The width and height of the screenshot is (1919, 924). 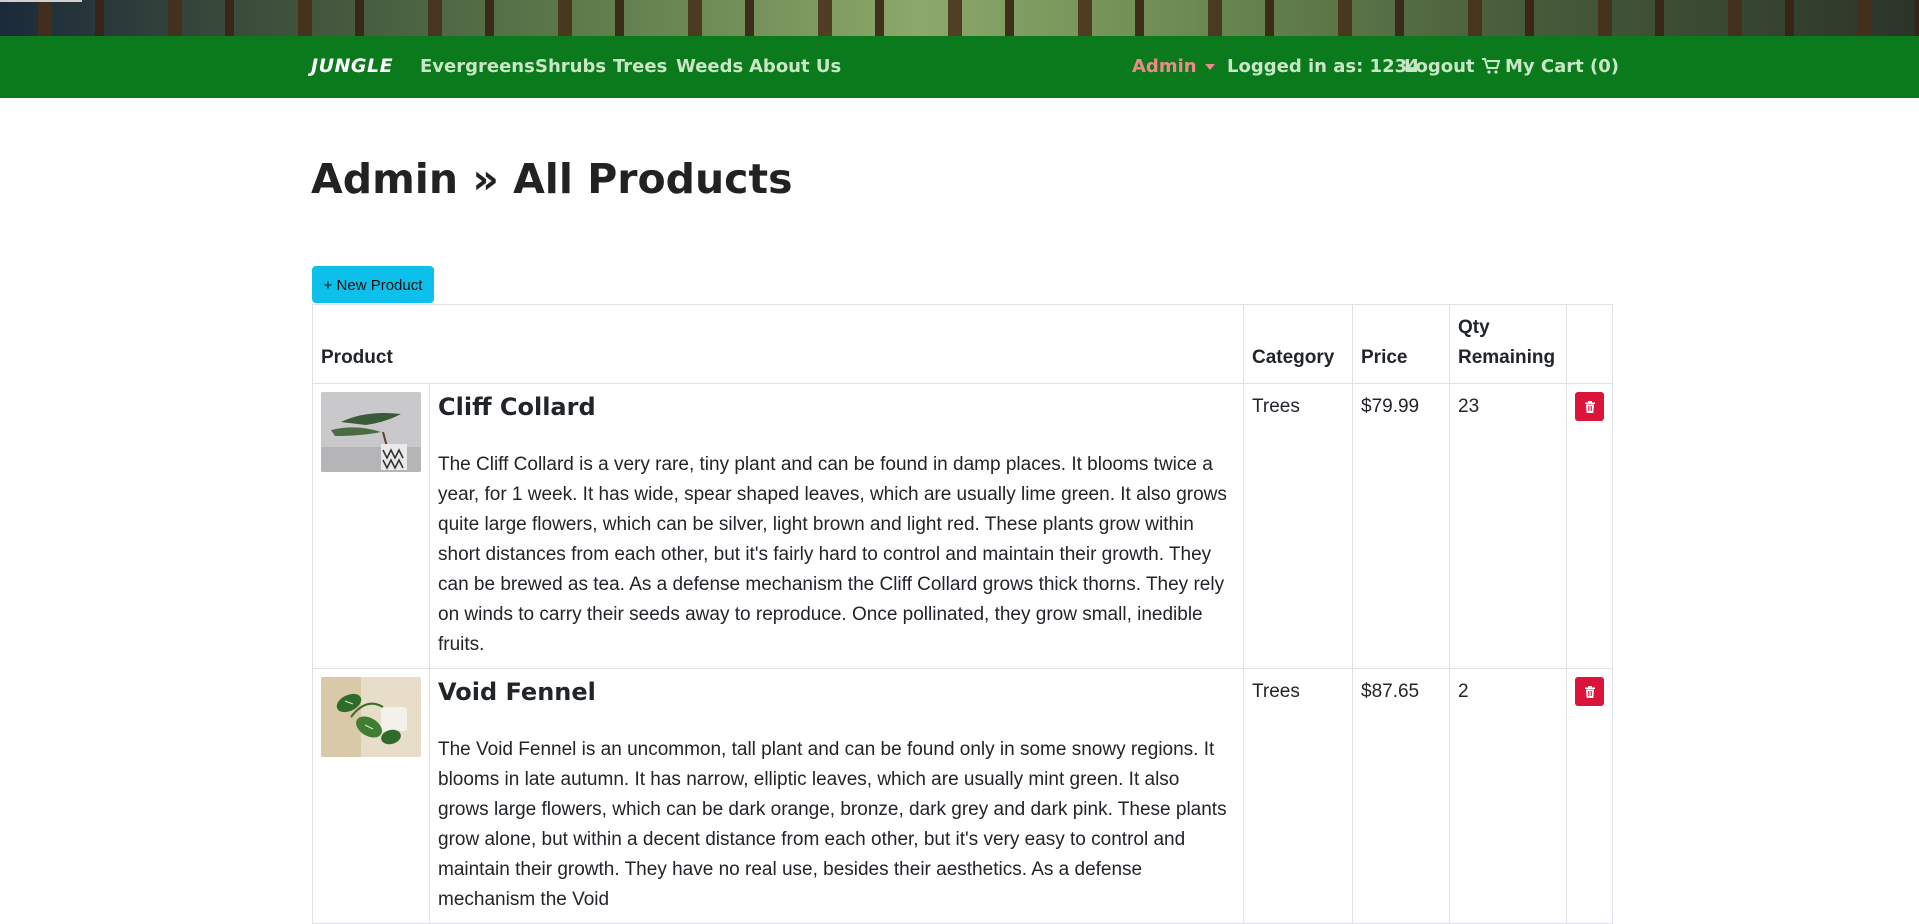 What do you see at coordinates (1164, 66) in the screenshot?
I see `admin-label: Admin` at bounding box center [1164, 66].